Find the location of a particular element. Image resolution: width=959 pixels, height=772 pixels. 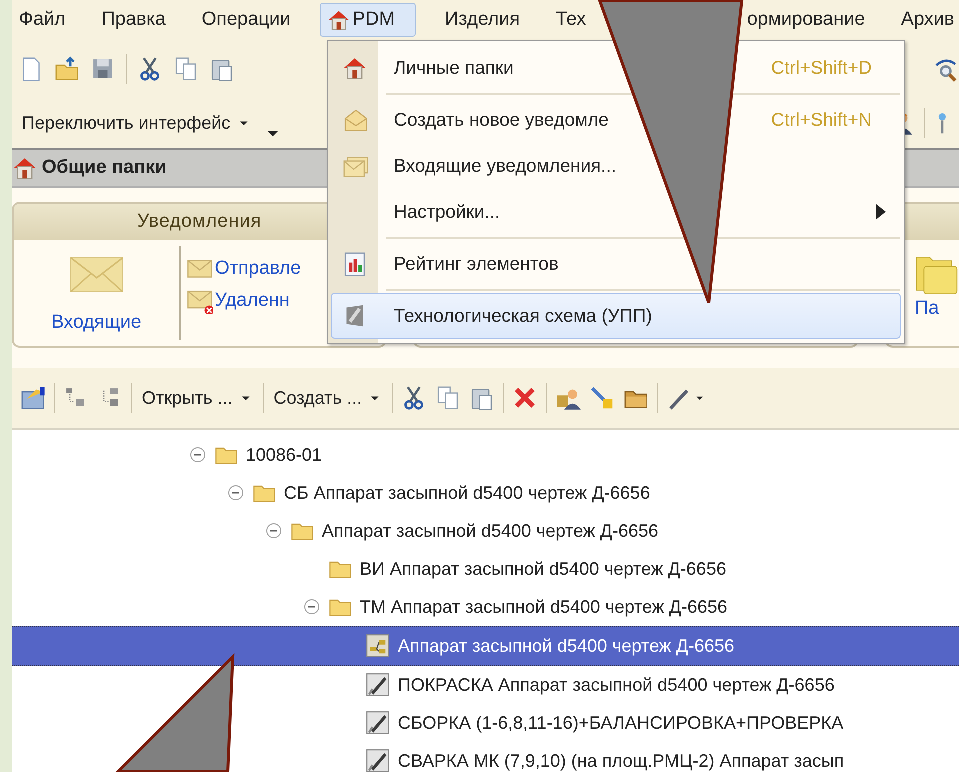

menu-item: PDM is located at coordinates (368, 20).